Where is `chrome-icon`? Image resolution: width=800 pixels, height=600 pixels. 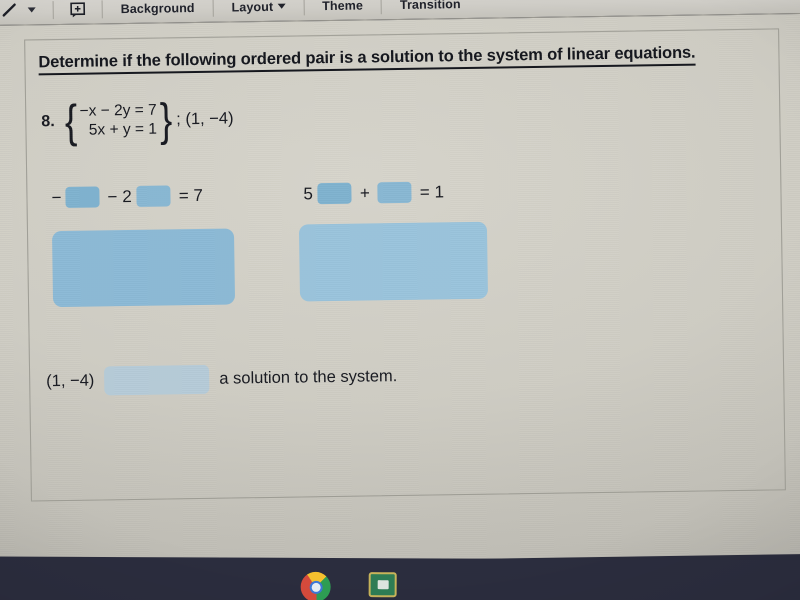
chrome-icon is located at coordinates (315, 585).